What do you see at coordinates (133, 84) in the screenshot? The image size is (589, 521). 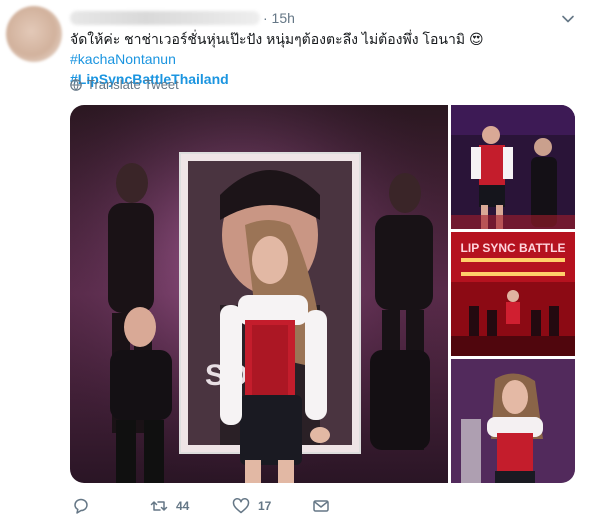 I see `translate-label: Translate Tweet` at bounding box center [133, 84].